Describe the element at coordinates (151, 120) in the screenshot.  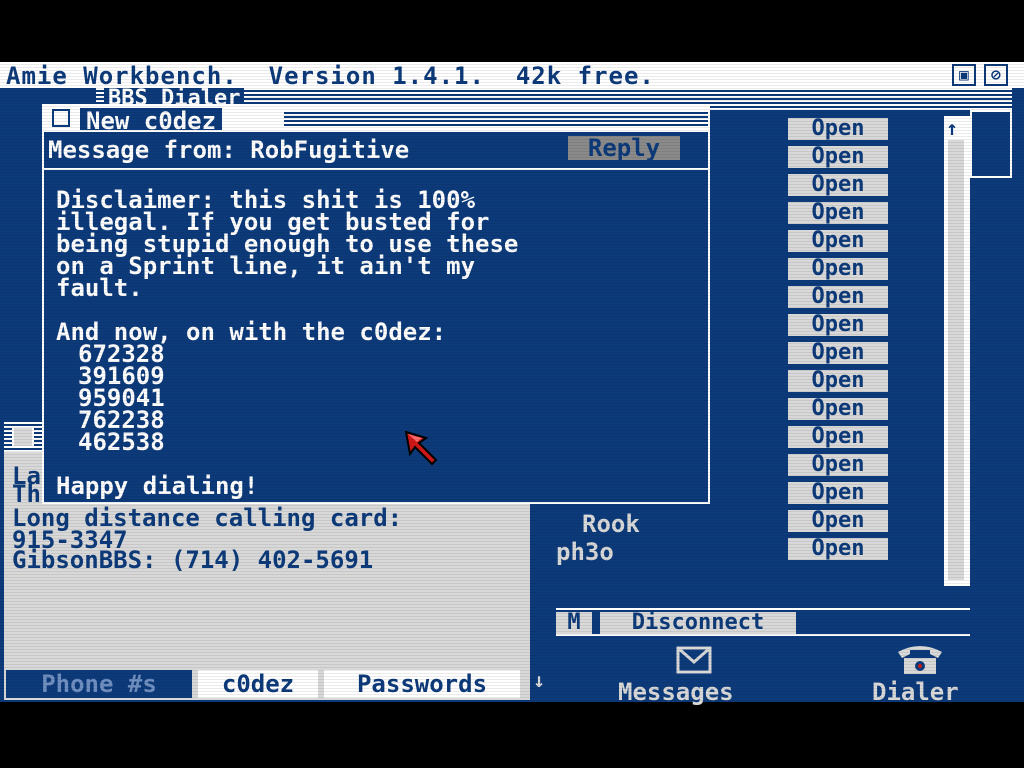
I see `message-window-title: New c0dez` at that location.